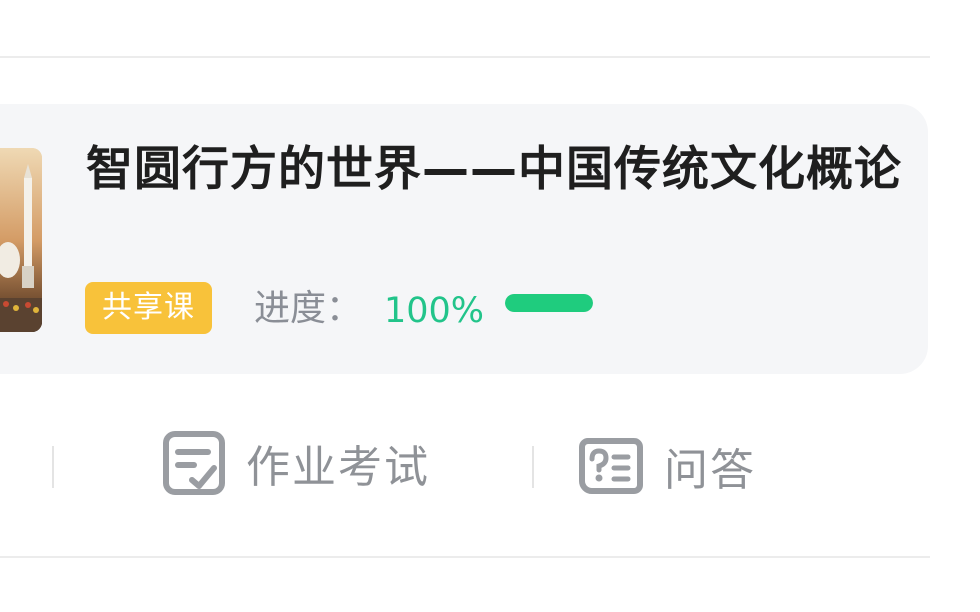 This screenshot has width=980, height=612. What do you see at coordinates (465, 57) in the screenshot?
I see `top-divider` at bounding box center [465, 57].